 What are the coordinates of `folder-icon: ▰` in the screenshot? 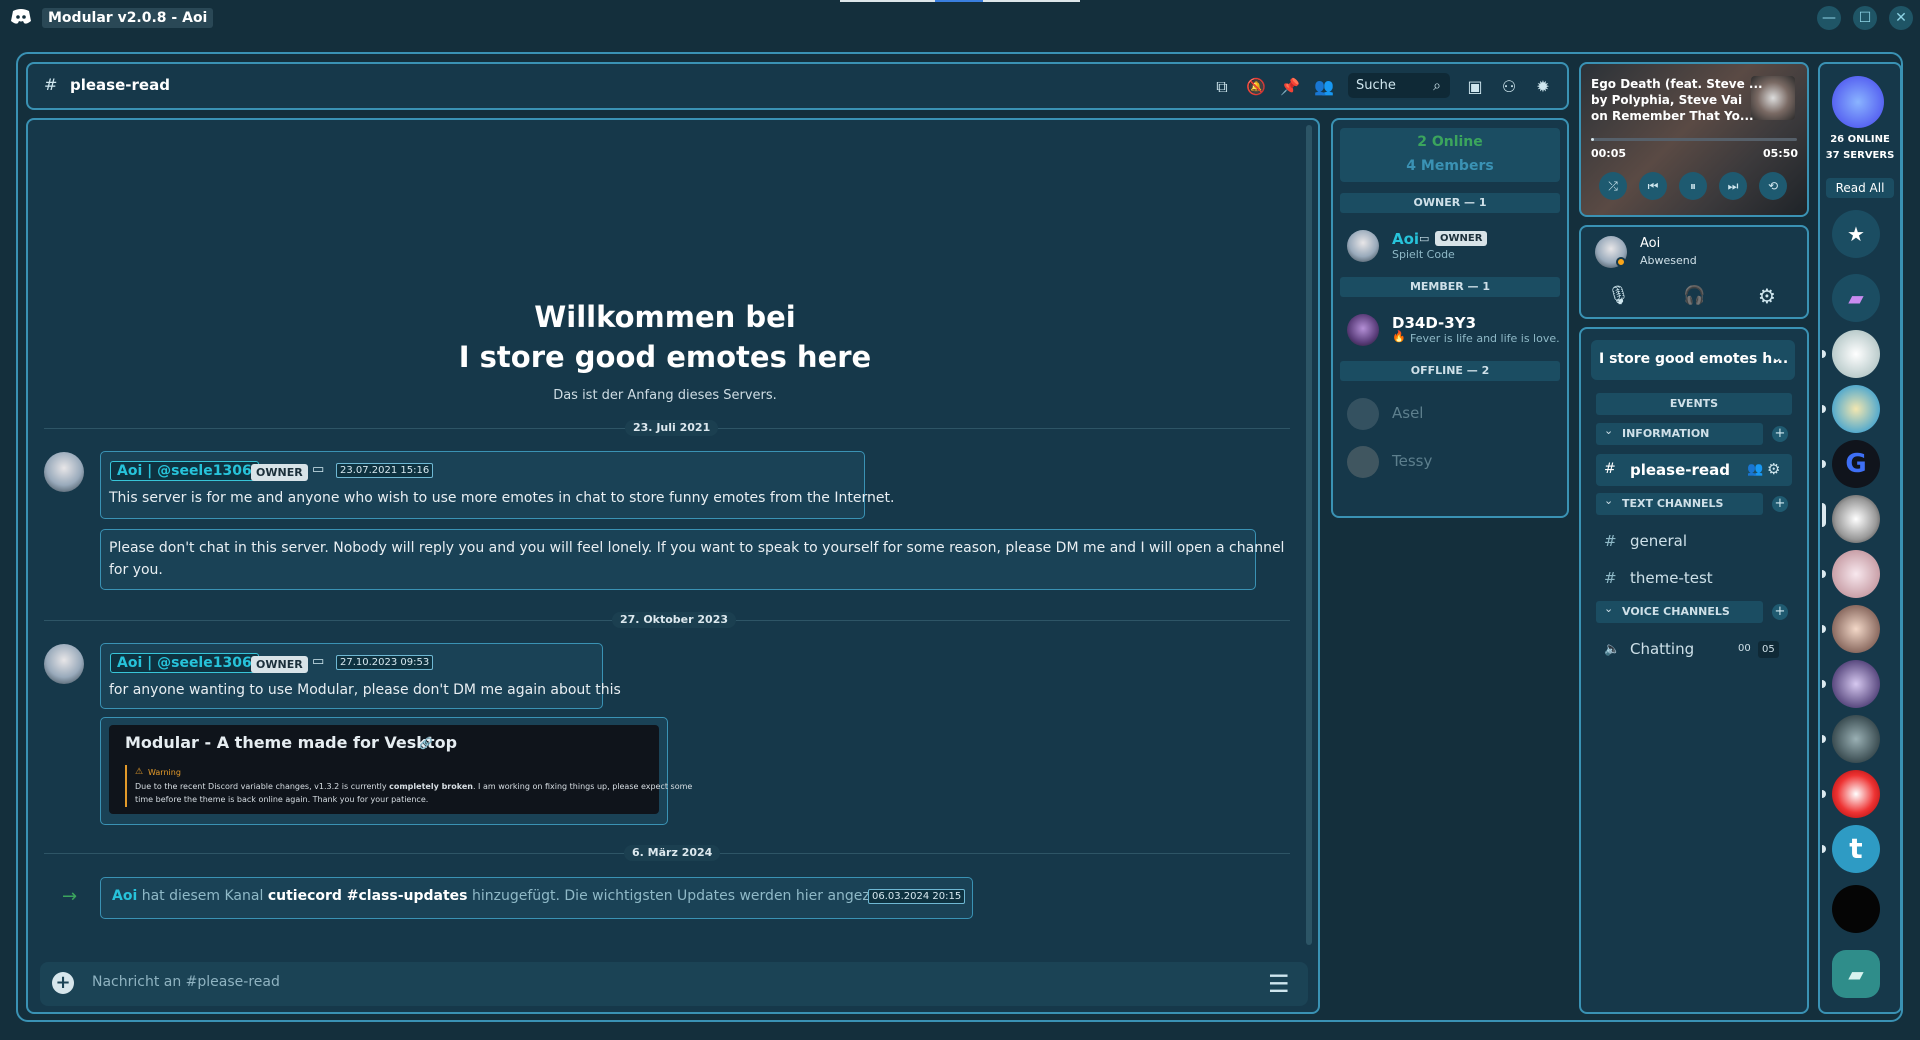 It's located at (1856, 974).